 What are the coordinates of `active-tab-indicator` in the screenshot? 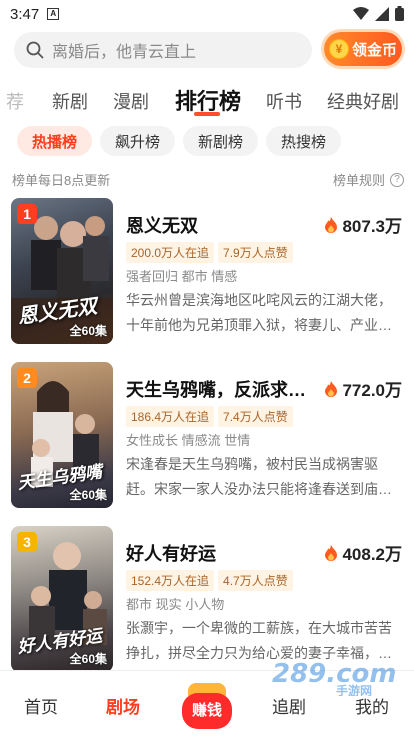 It's located at (207, 114).